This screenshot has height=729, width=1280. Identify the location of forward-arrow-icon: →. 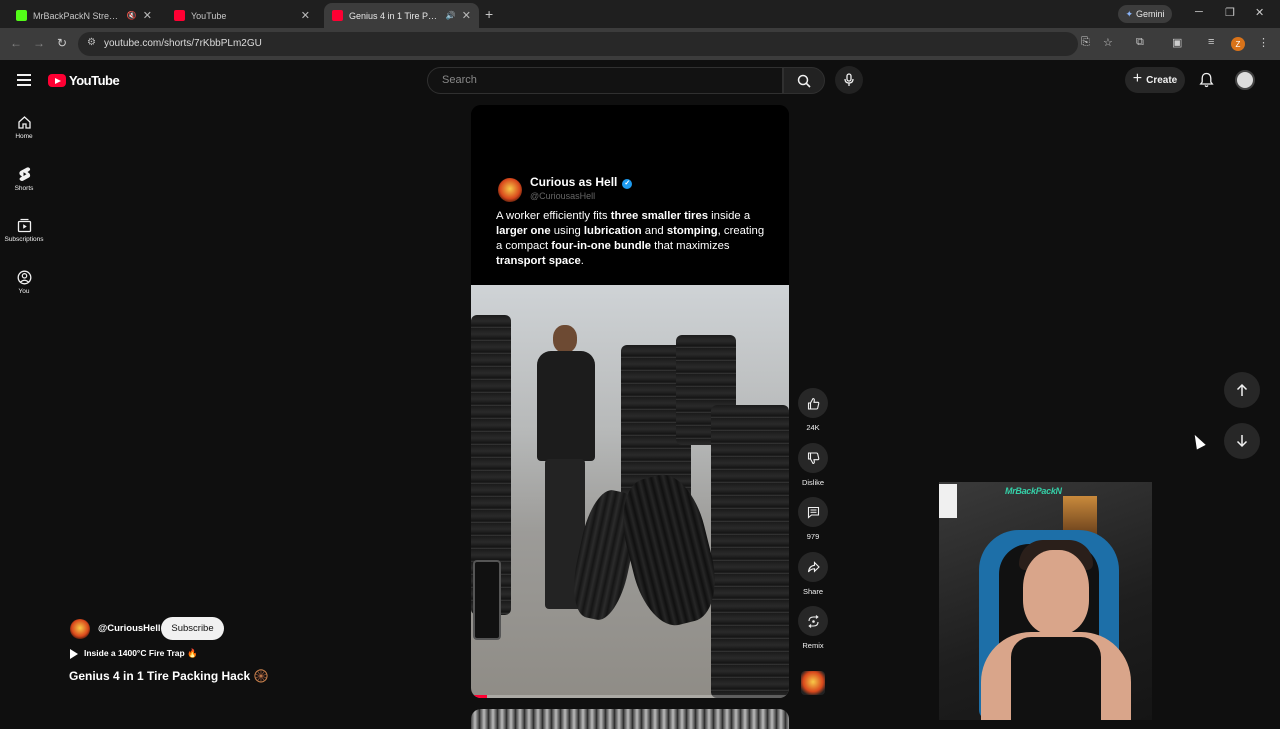
(39, 43).